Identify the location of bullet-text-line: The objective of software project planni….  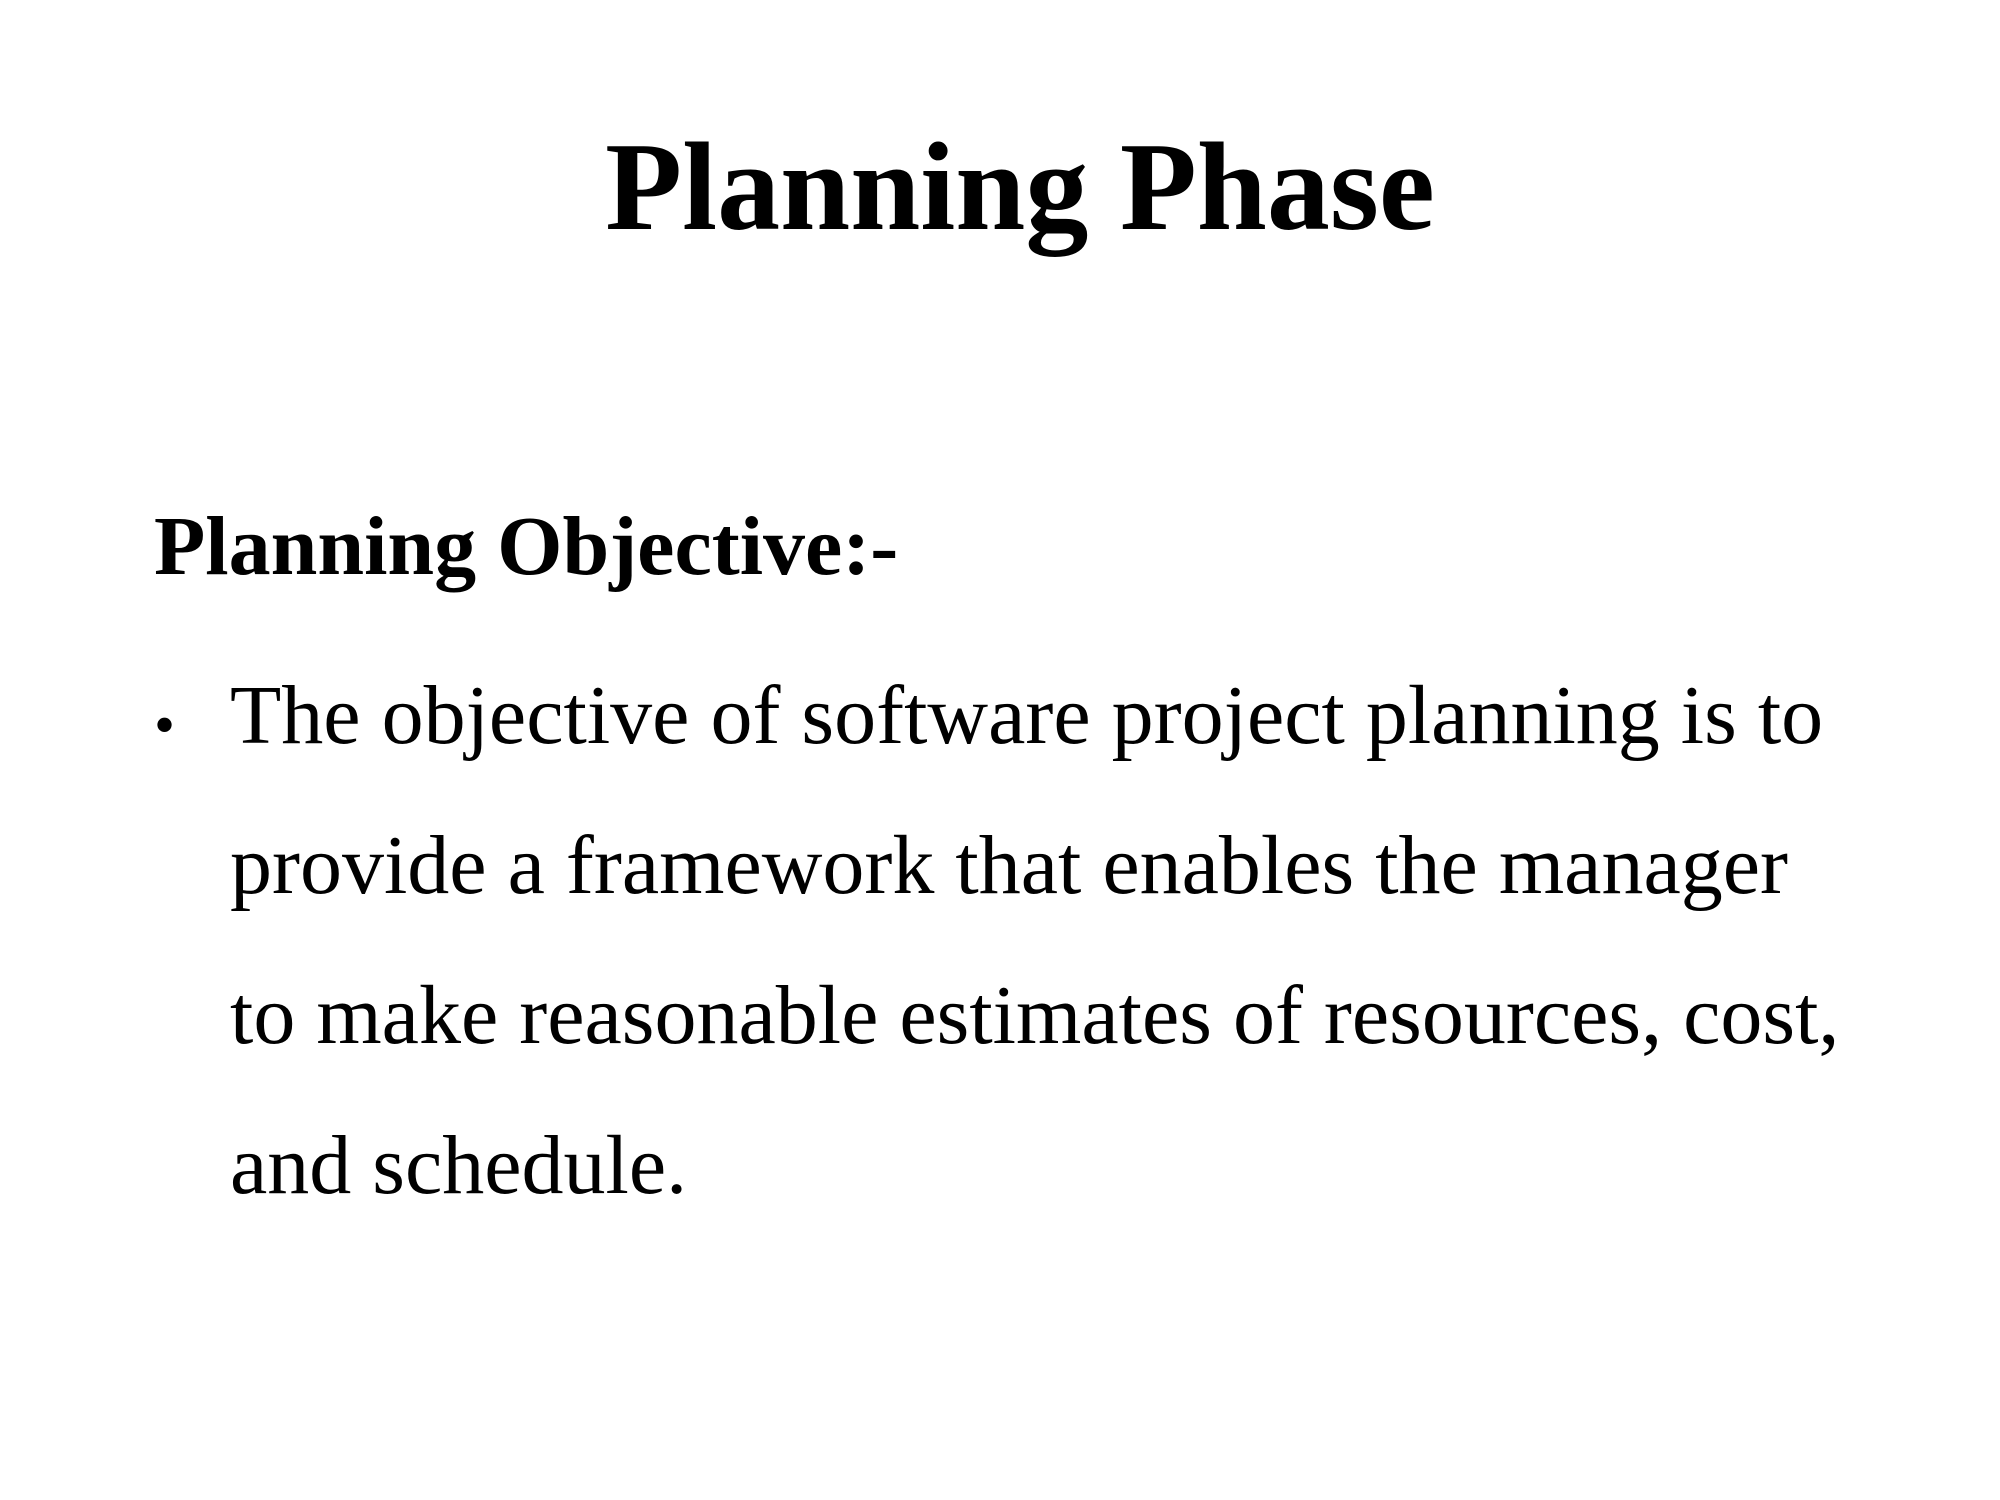
(1027, 715).